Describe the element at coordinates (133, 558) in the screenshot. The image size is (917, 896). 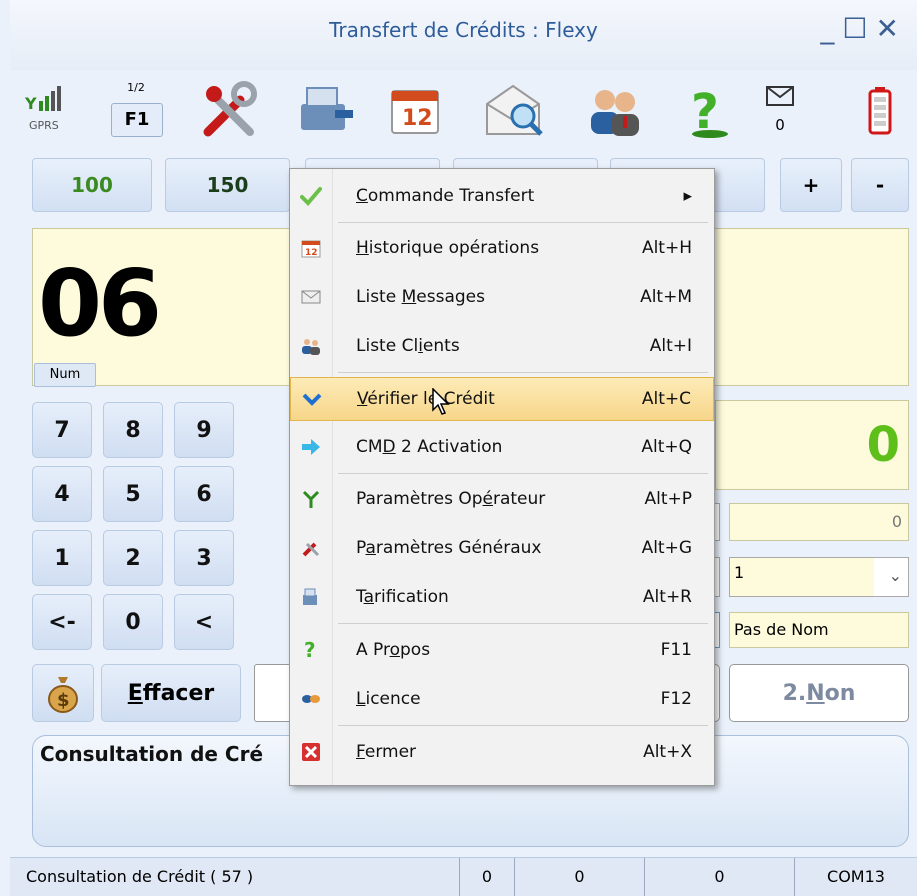
I see `key-2: 2` at that location.